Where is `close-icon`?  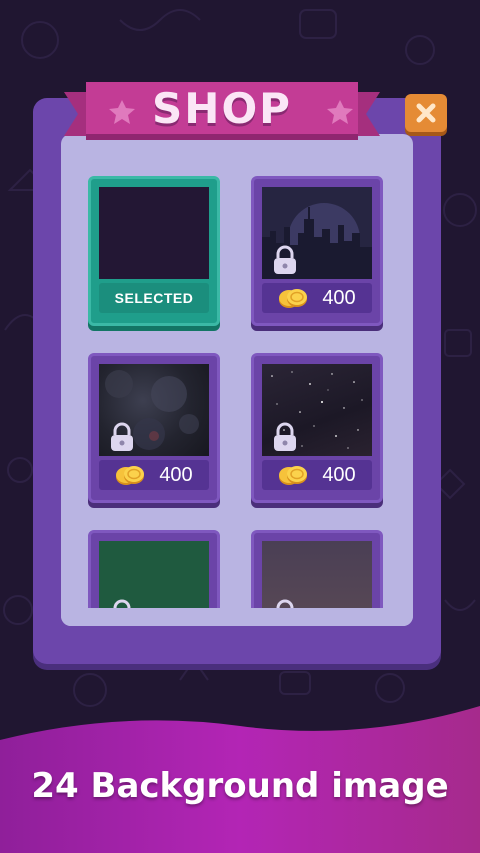 close-icon is located at coordinates (426, 113).